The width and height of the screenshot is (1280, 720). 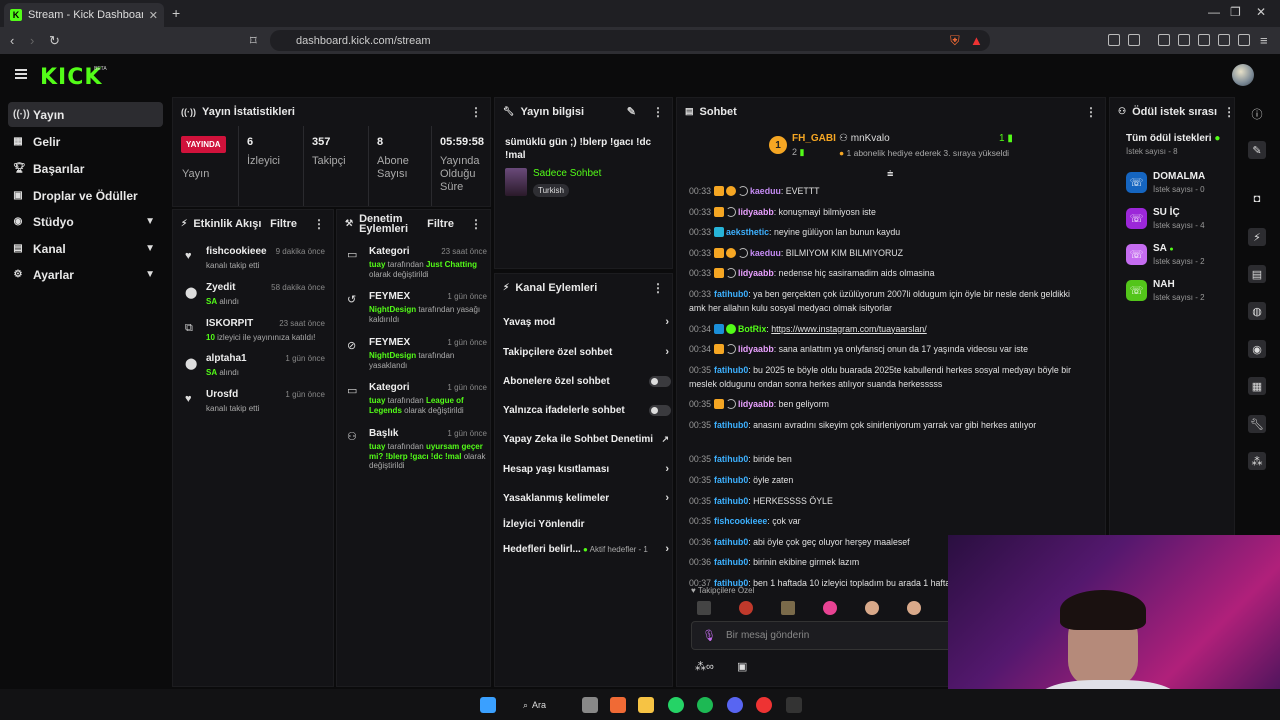 What do you see at coordinates (587, 322) in the screenshot?
I see `slow-mode-item: Yavaş mod ›` at bounding box center [587, 322].